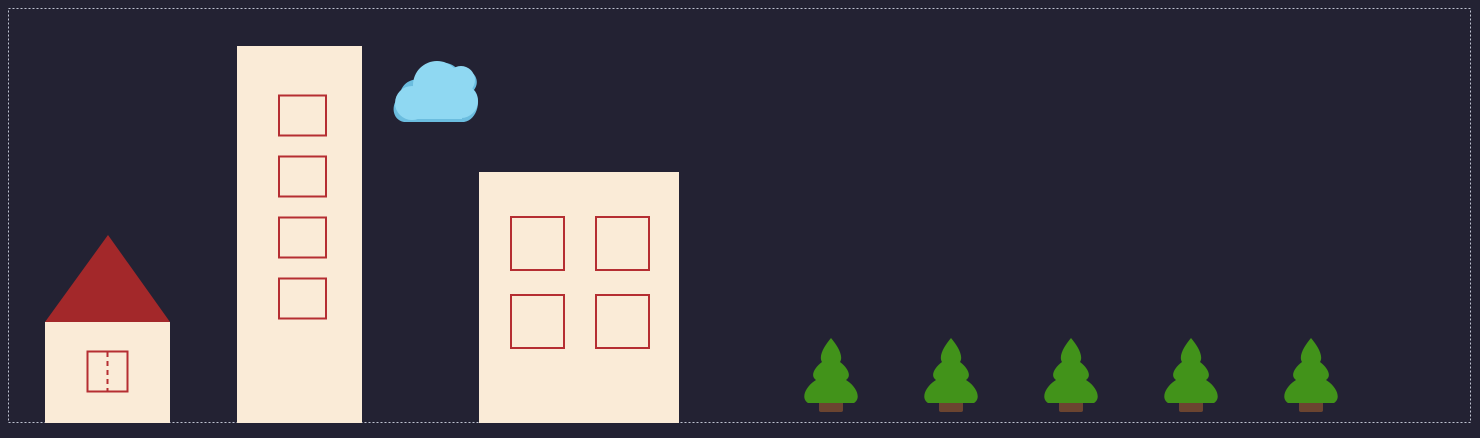 The image size is (1480, 438). Describe the element at coordinates (579, 297) in the screenshot. I see `block-building` at that location.